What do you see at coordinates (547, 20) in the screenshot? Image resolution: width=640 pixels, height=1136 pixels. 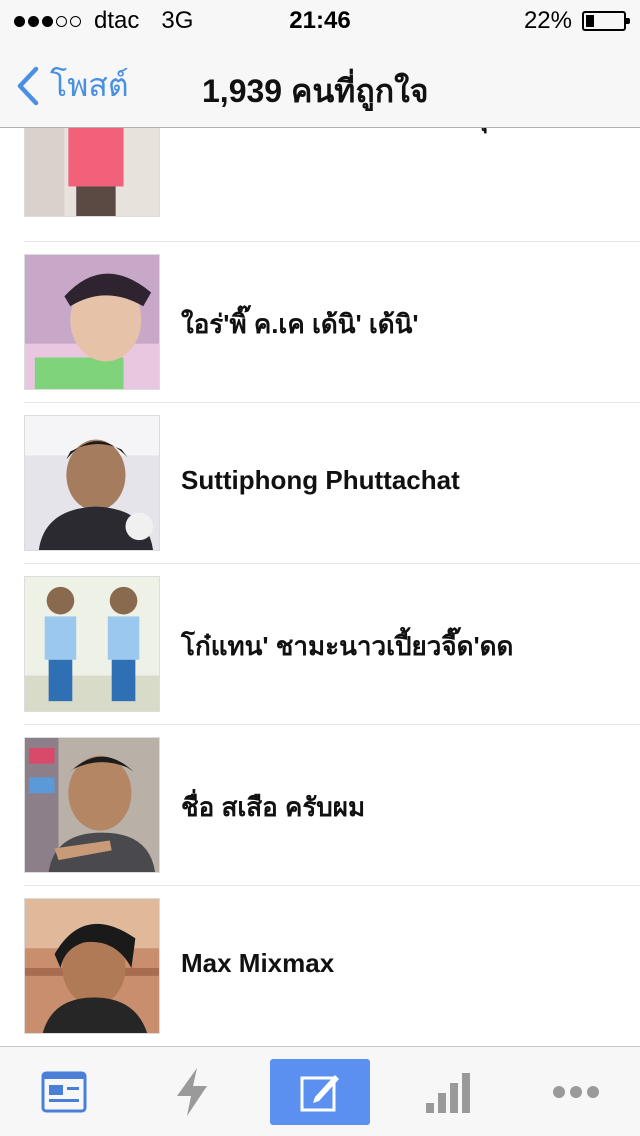 I see `battery-percent: 22%` at bounding box center [547, 20].